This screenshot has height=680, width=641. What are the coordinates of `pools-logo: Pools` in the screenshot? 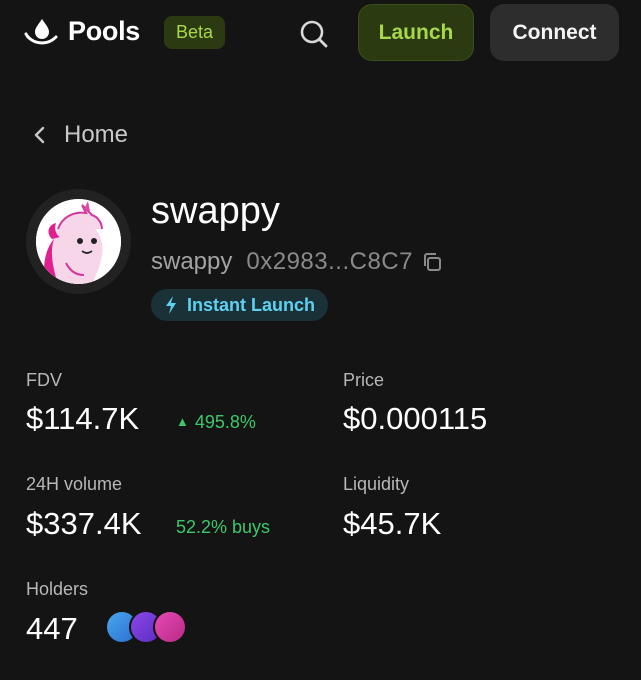 It's located at (82, 31).